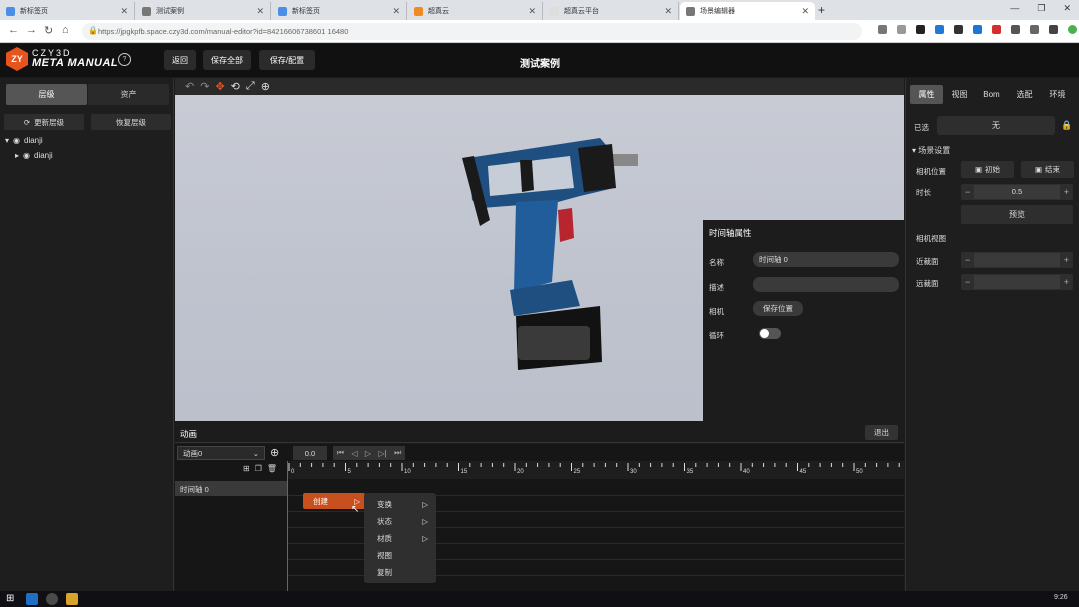 This screenshot has width=1079, height=607. What do you see at coordinates (747, 11) in the screenshot?
I see `browser-tab-active: 场景编辑器 ✕` at bounding box center [747, 11].